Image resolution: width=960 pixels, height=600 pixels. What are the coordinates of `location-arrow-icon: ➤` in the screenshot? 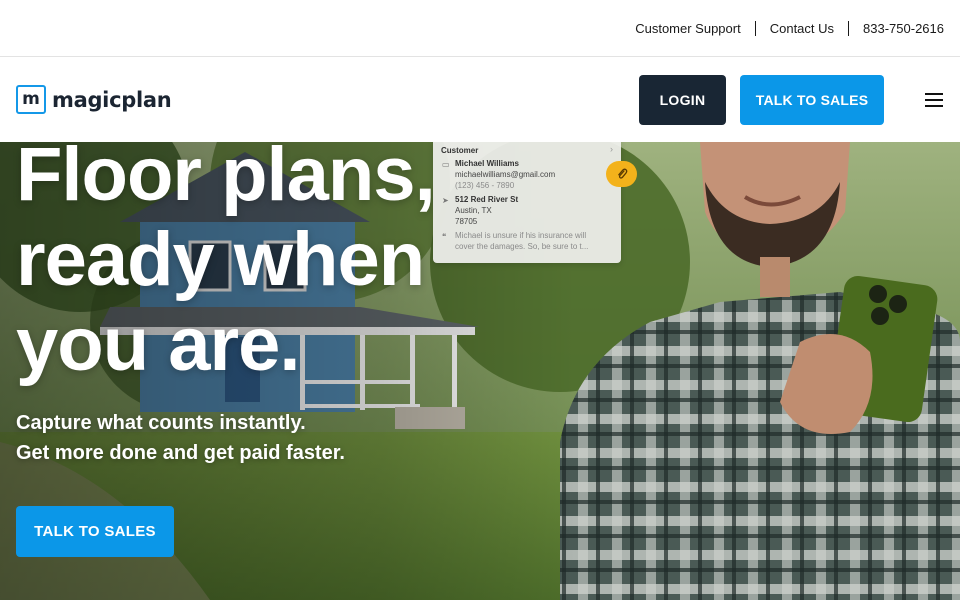 It's located at (445, 200).